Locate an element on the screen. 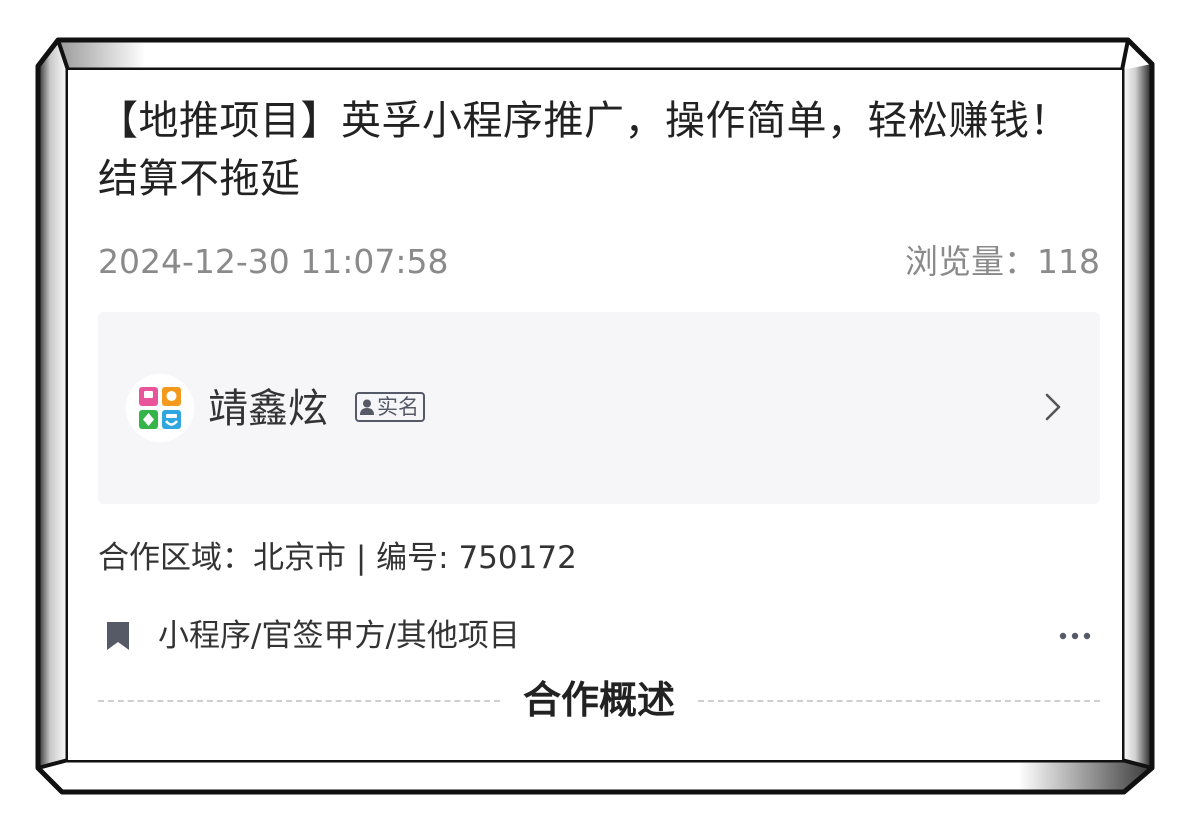 Image resolution: width=1191 pixels, height=830 pixels. person-icon is located at coordinates (367, 407).